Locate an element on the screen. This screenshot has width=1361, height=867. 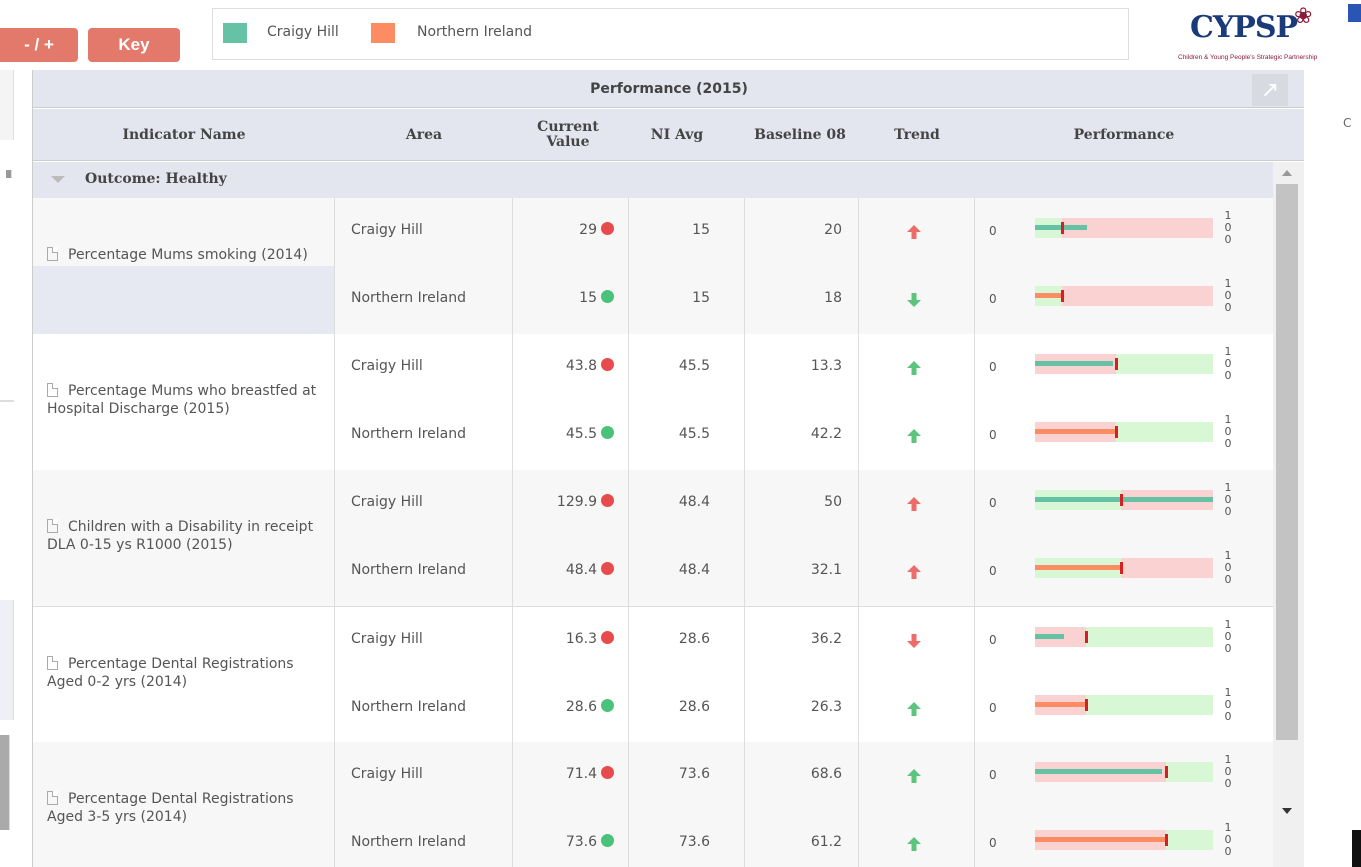
vertical-scrollbar is located at coordinates (1288, 514).